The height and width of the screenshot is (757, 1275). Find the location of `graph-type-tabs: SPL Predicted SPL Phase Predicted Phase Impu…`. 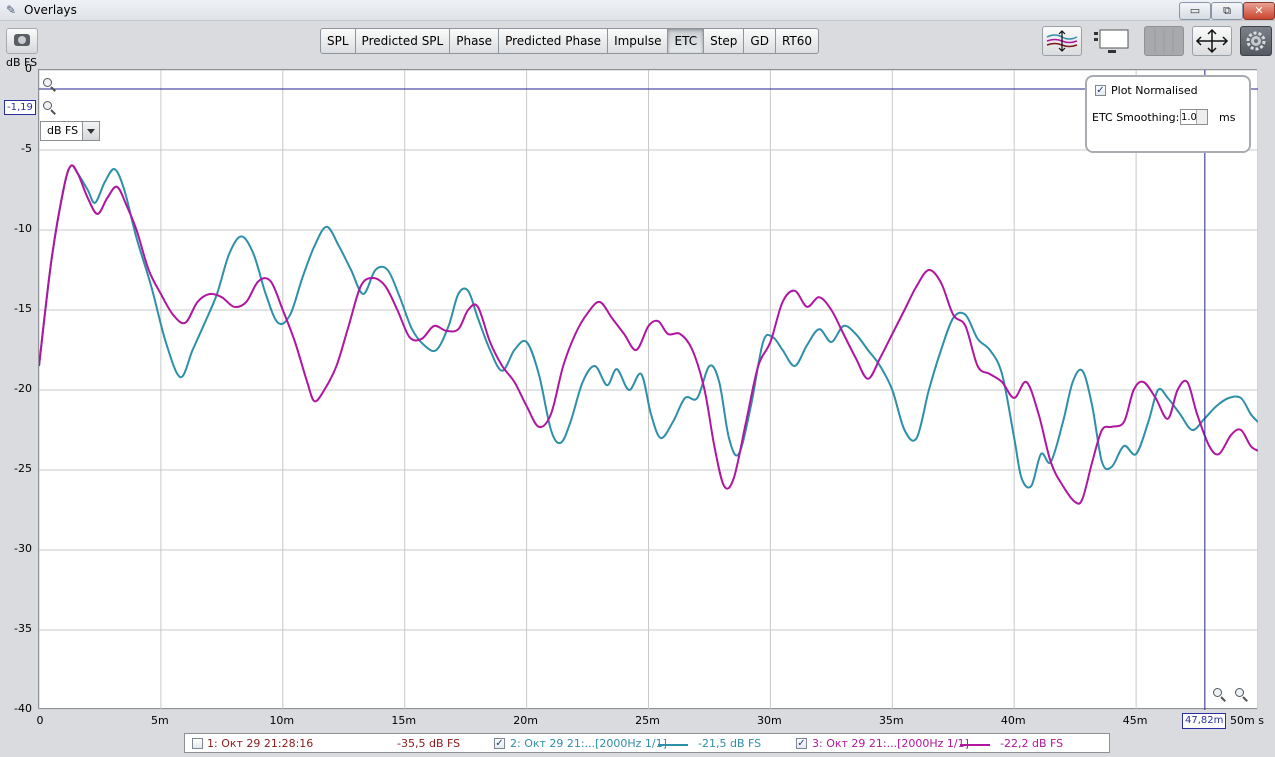

graph-type-tabs: SPL Predicted SPL Phase Predicted Phase Impu… is located at coordinates (570, 41).